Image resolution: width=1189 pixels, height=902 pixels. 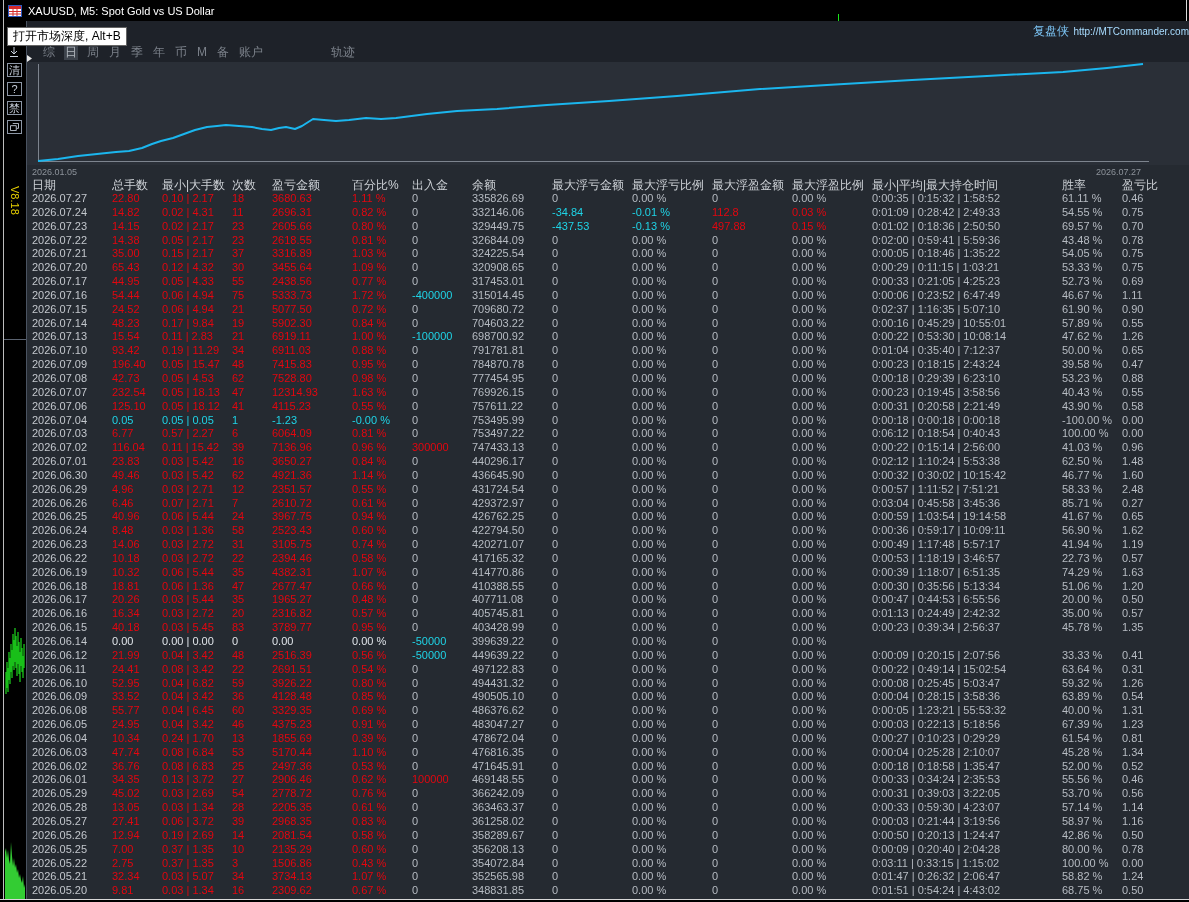 What do you see at coordinates (1083, 254) in the screenshot?
I see `table-cell-text: 54.05 %` at bounding box center [1083, 254].